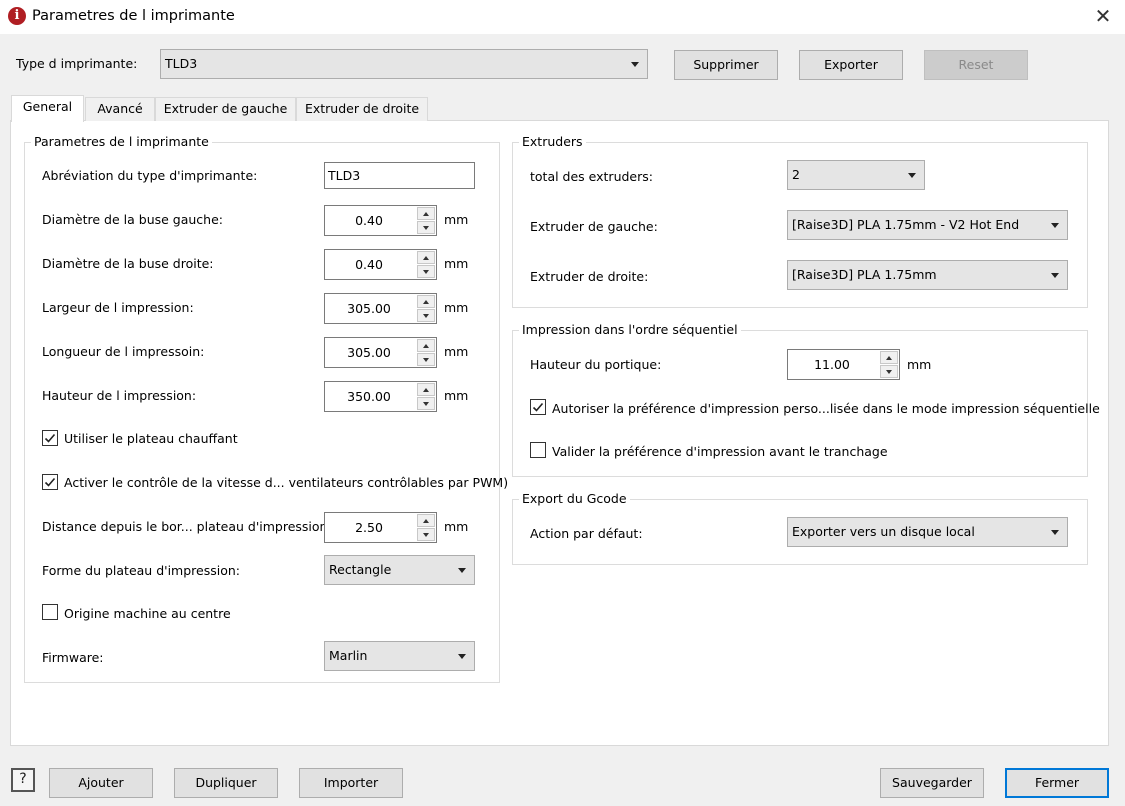 The height and width of the screenshot is (806, 1125). I want to click on print-length-label: Longueur de l impressoin:, so click(123, 351).